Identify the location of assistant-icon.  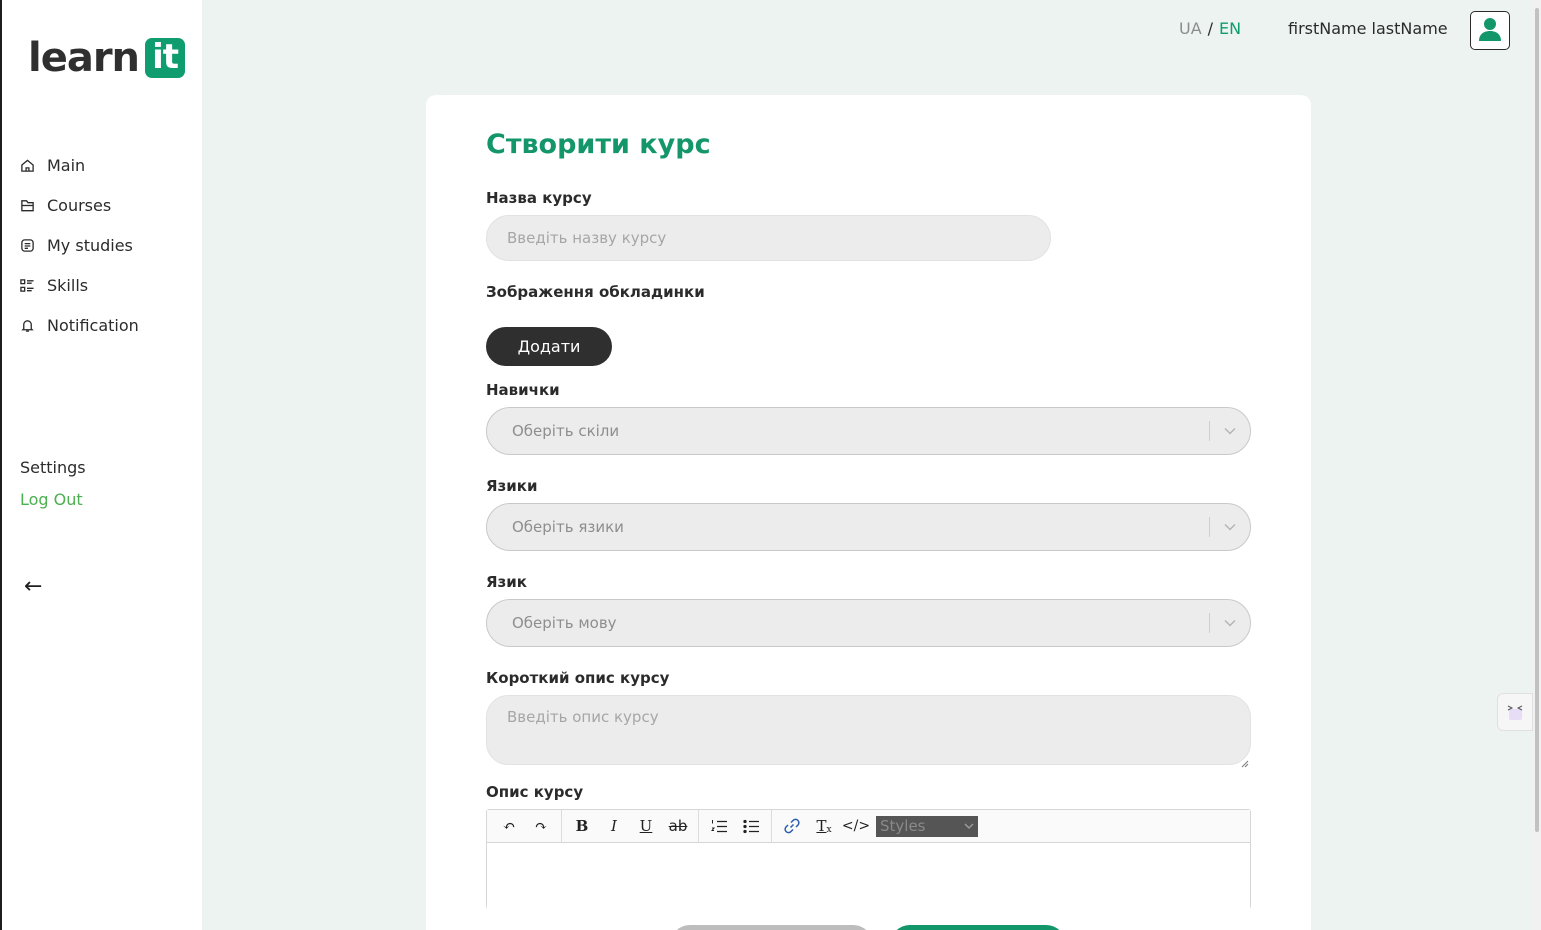
(1515, 712).